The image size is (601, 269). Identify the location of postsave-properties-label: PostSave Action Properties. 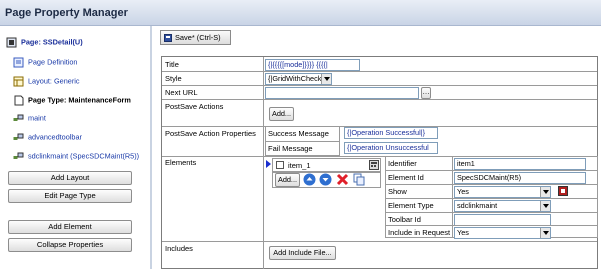
(210, 133).